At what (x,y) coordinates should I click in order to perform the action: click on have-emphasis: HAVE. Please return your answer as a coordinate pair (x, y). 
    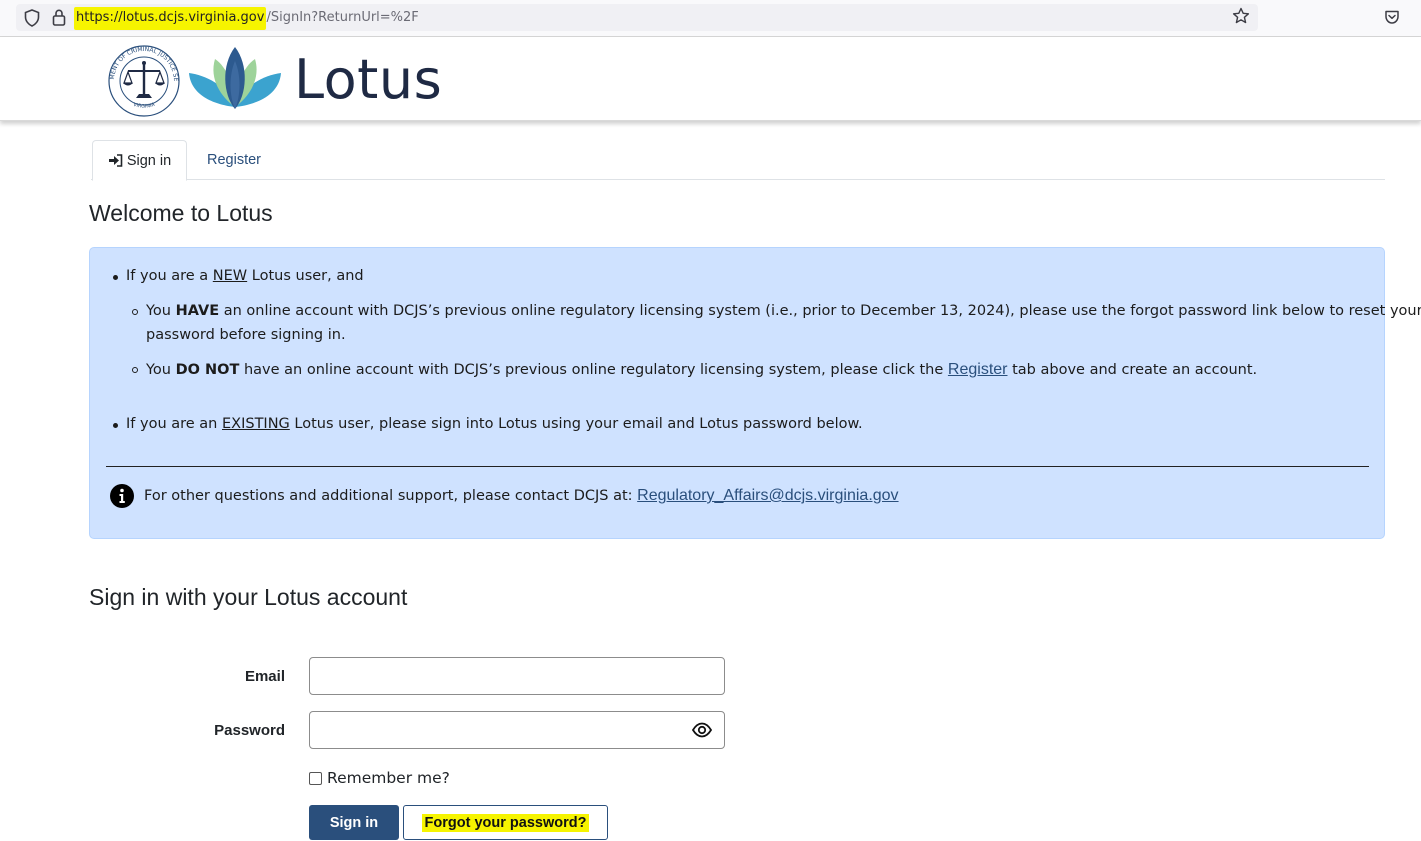
    Looking at the image, I should click on (197, 311).